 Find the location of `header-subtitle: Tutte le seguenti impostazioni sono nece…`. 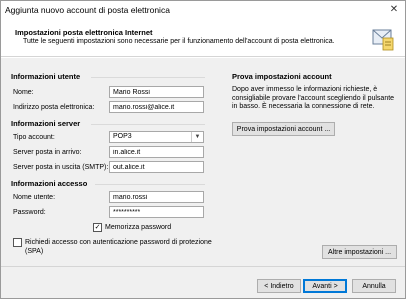

header-subtitle: Tutte le seguenti impostazioni sono nece… is located at coordinates (179, 41).